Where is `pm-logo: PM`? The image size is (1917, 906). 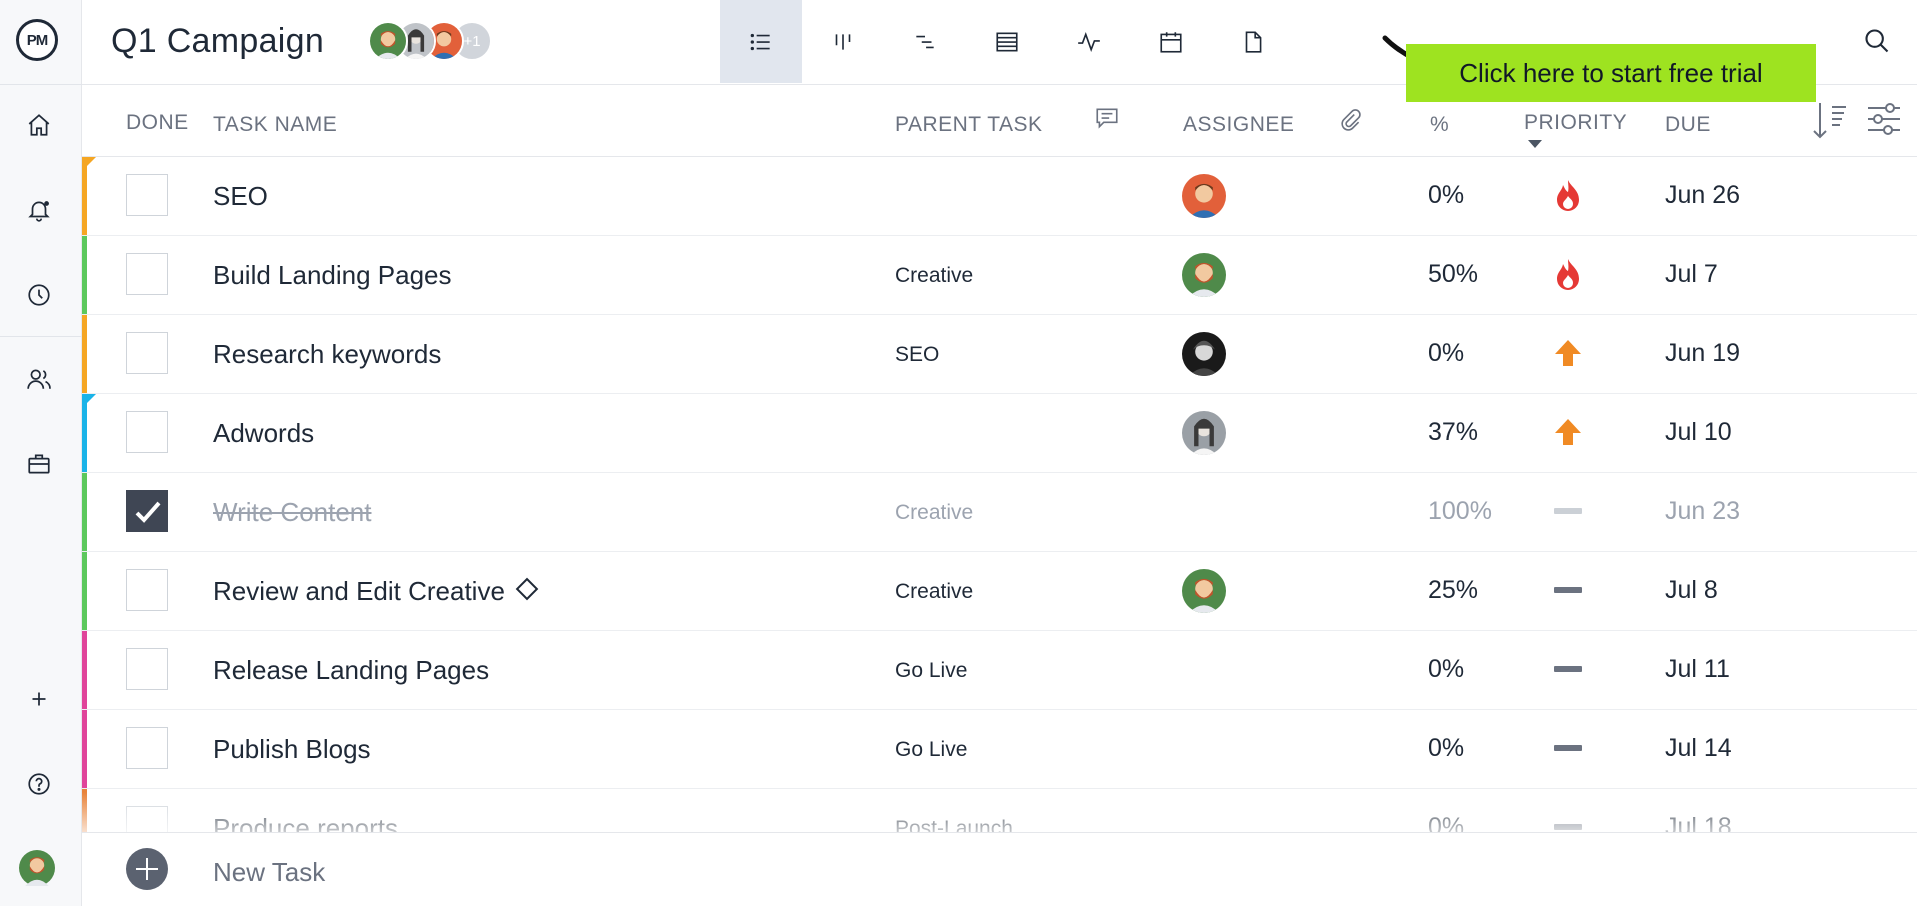
pm-logo: PM is located at coordinates (37, 40).